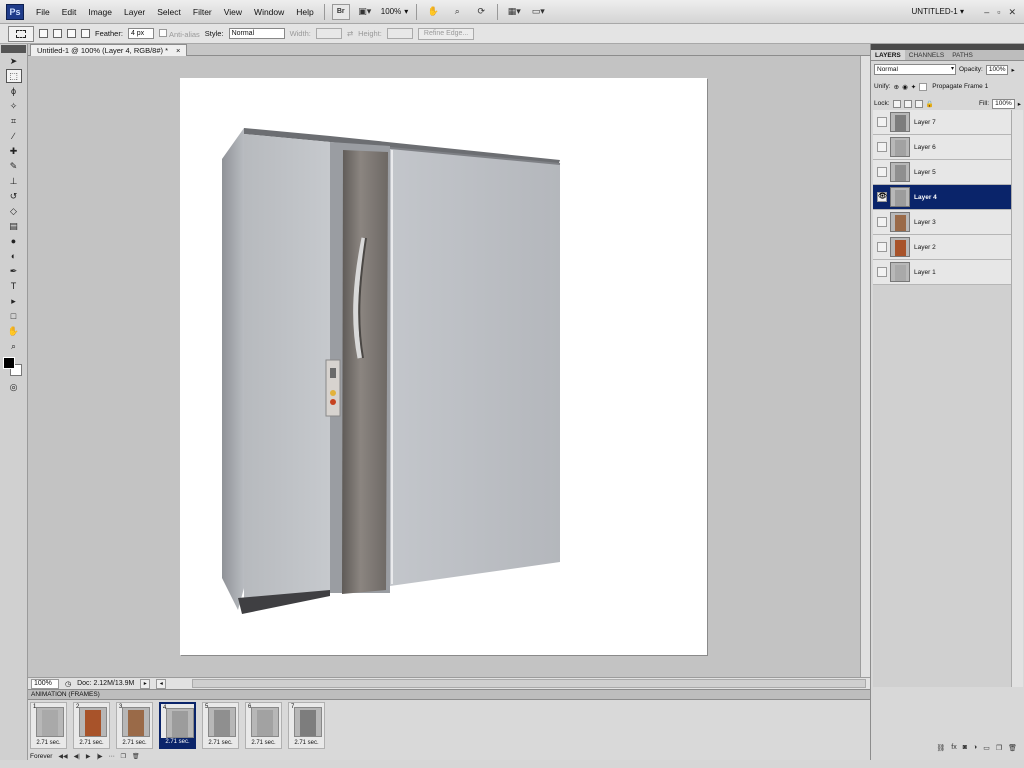 The image size is (1024, 768). What do you see at coordinates (1017, 398) in the screenshot?
I see `layers-scrollbar` at bounding box center [1017, 398].